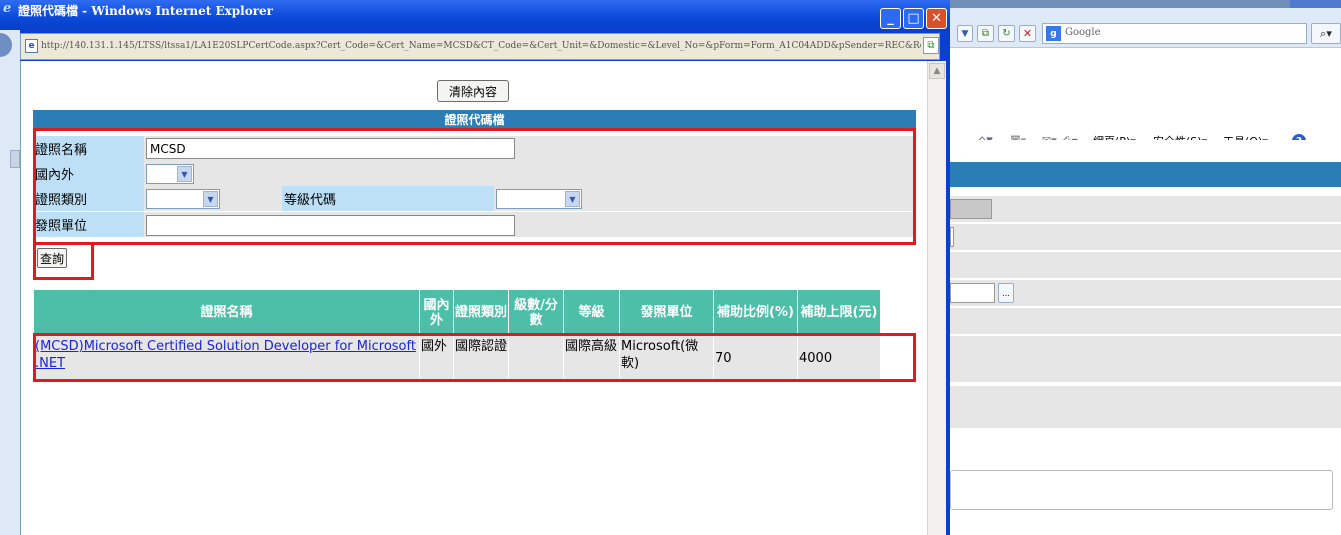 Image resolution: width=1341 pixels, height=535 pixels. What do you see at coordinates (31, 46) in the screenshot?
I see `page-icon: e` at bounding box center [31, 46].